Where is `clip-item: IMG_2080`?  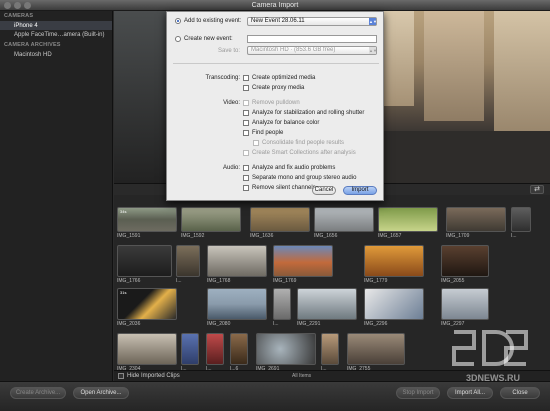 clip-item: IMG_2080 is located at coordinates (237, 307).